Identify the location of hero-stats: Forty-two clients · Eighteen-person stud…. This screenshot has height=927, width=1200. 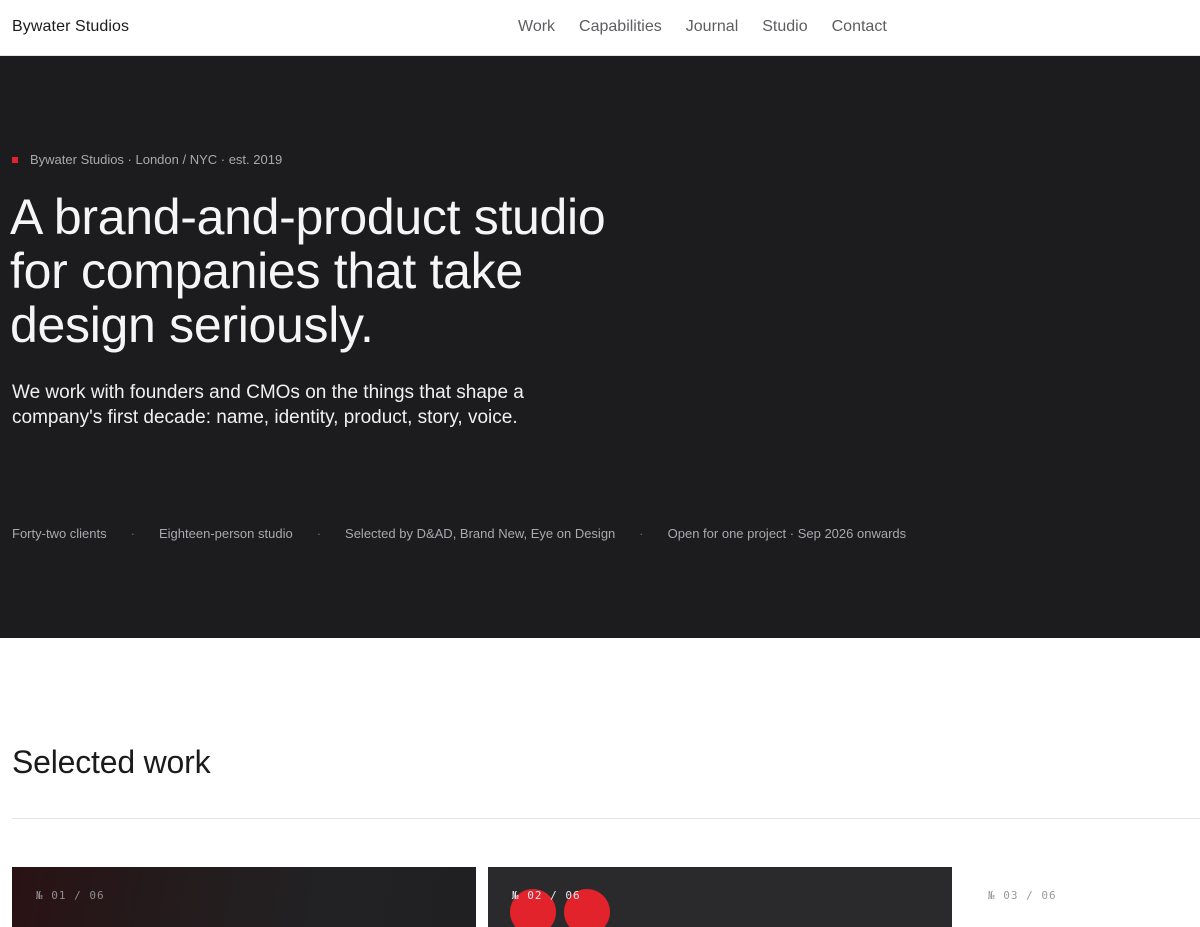
(459, 533).